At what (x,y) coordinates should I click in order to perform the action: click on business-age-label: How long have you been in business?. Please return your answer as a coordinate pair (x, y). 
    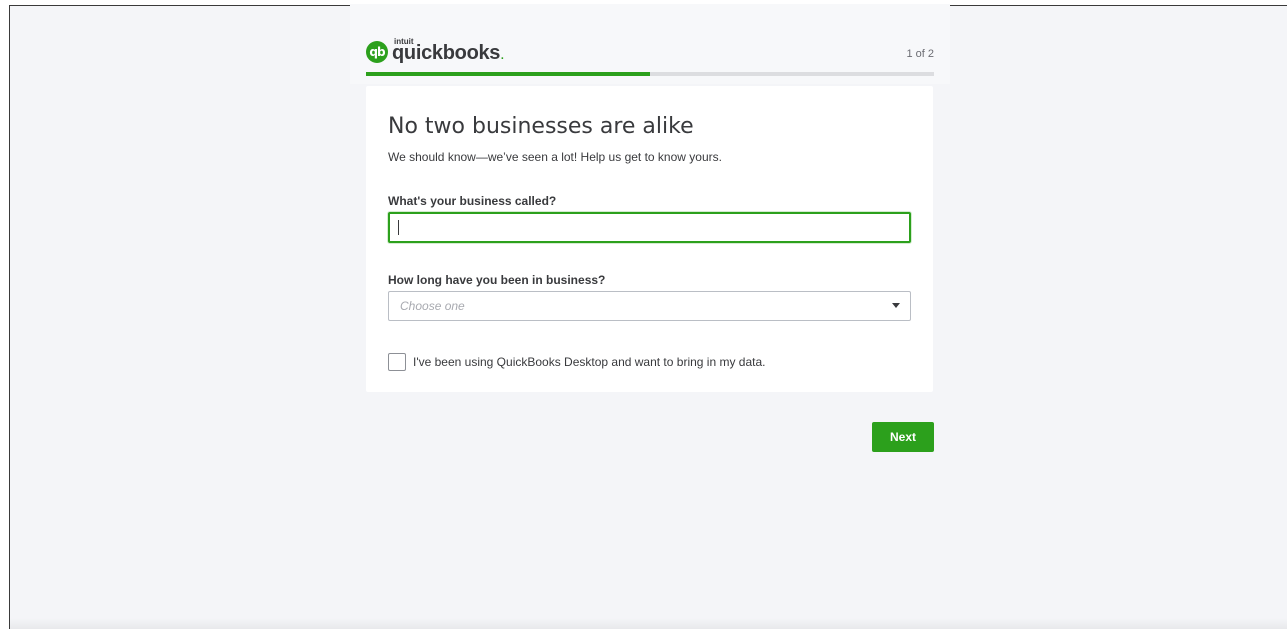
    Looking at the image, I should click on (497, 280).